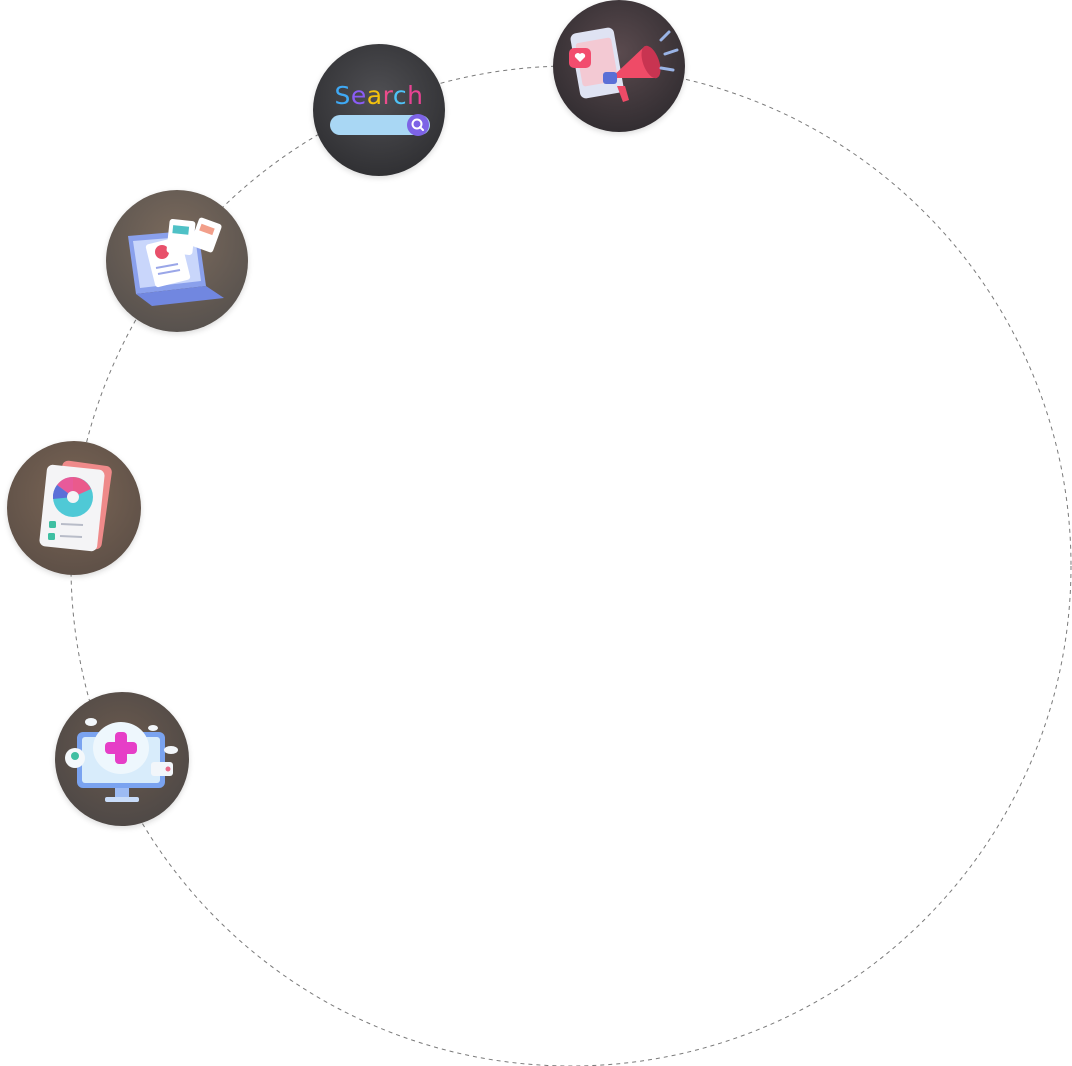 The image size is (1072, 1066). I want to click on search-bar-icon: Search, so click(379, 110).